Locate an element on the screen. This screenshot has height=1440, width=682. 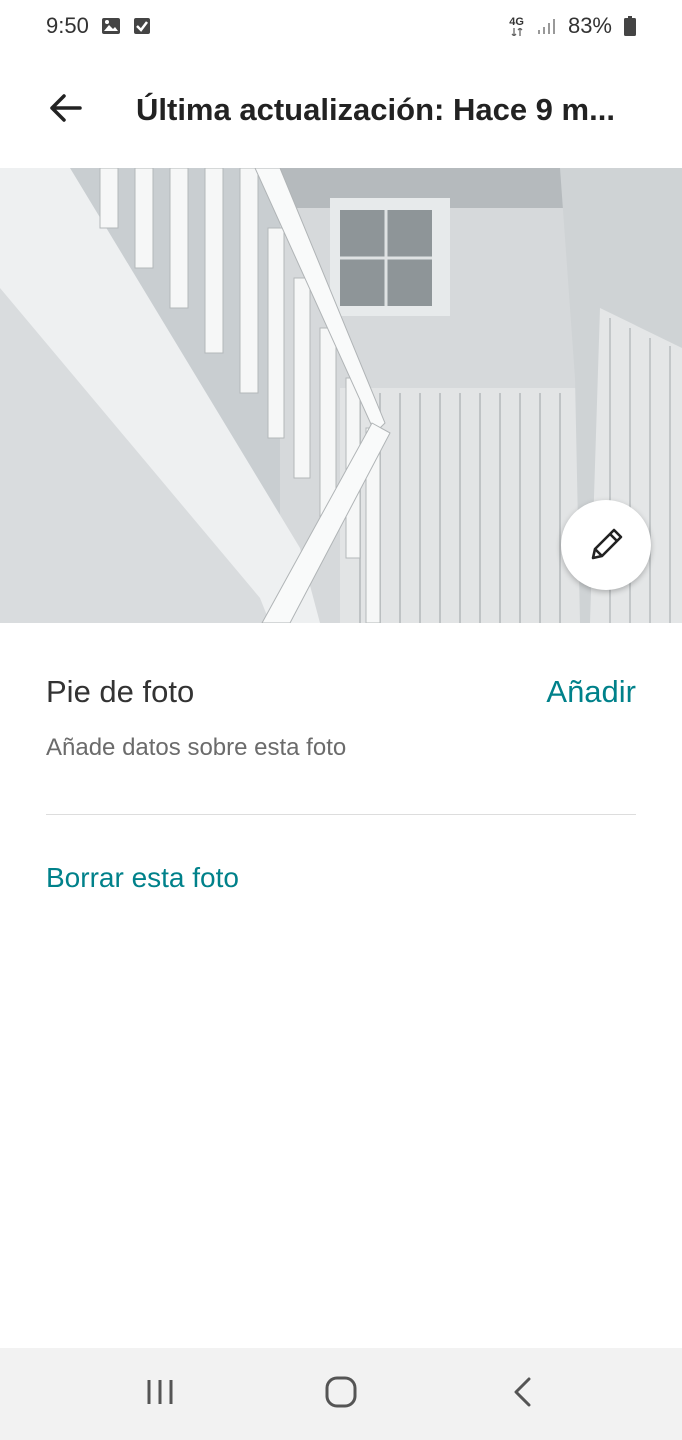
edit-pencil-icon is located at coordinates (606, 545).